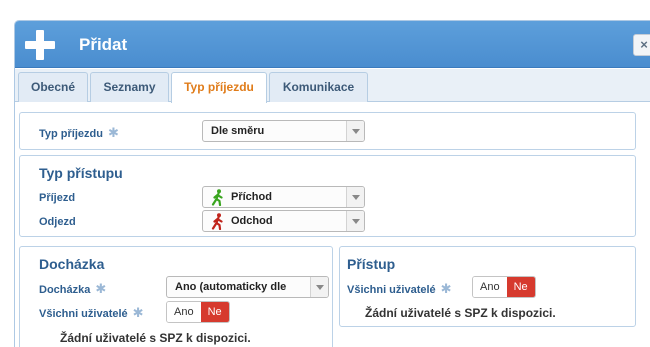  I want to click on arrival-type-value: Dle směru, so click(238, 131).